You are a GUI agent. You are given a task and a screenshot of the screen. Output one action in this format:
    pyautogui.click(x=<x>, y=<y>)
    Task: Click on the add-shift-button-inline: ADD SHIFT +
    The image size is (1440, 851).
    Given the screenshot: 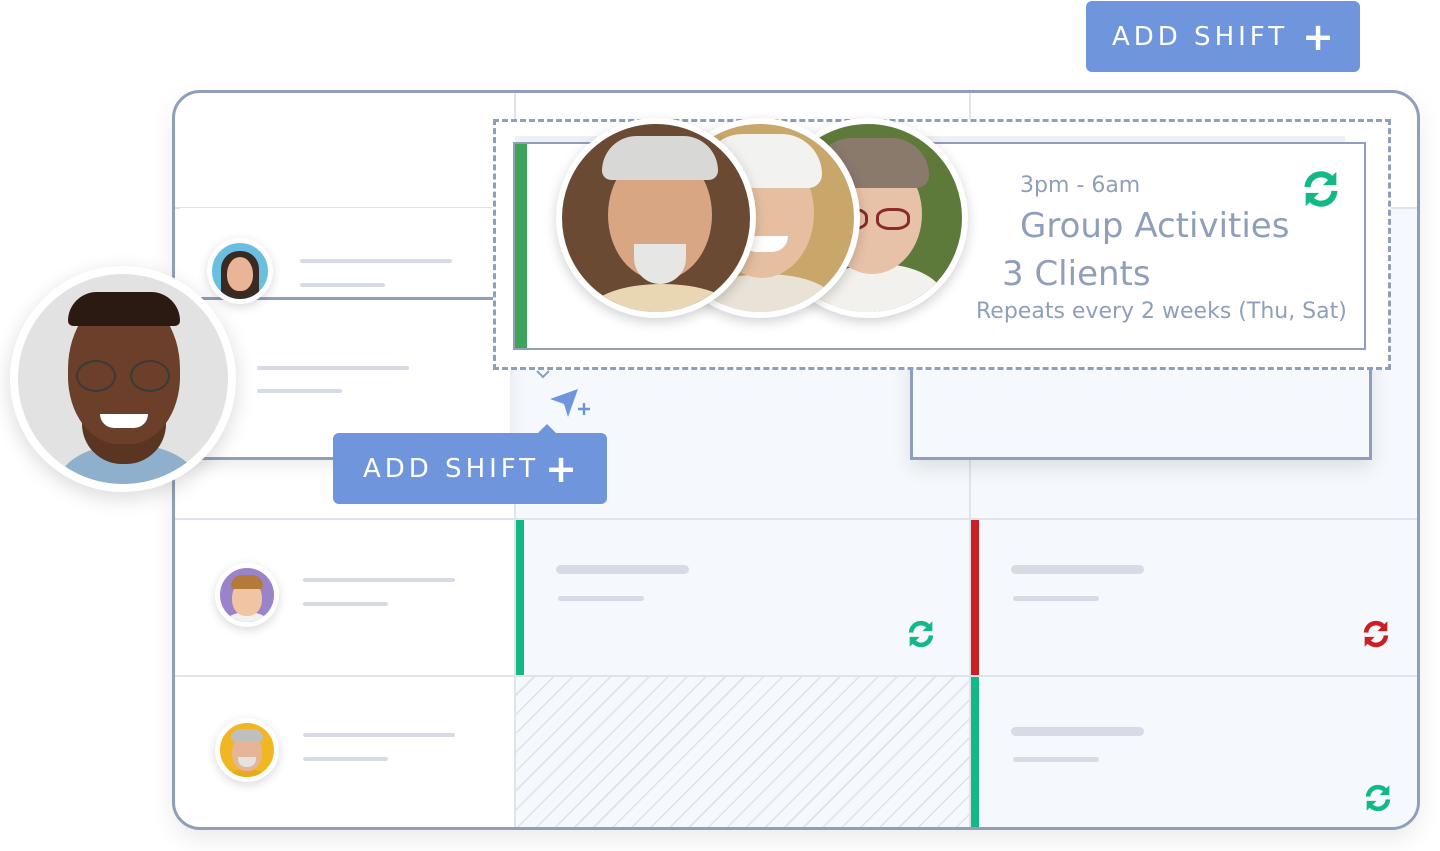 What is the action you would take?
    pyautogui.click(x=470, y=464)
    